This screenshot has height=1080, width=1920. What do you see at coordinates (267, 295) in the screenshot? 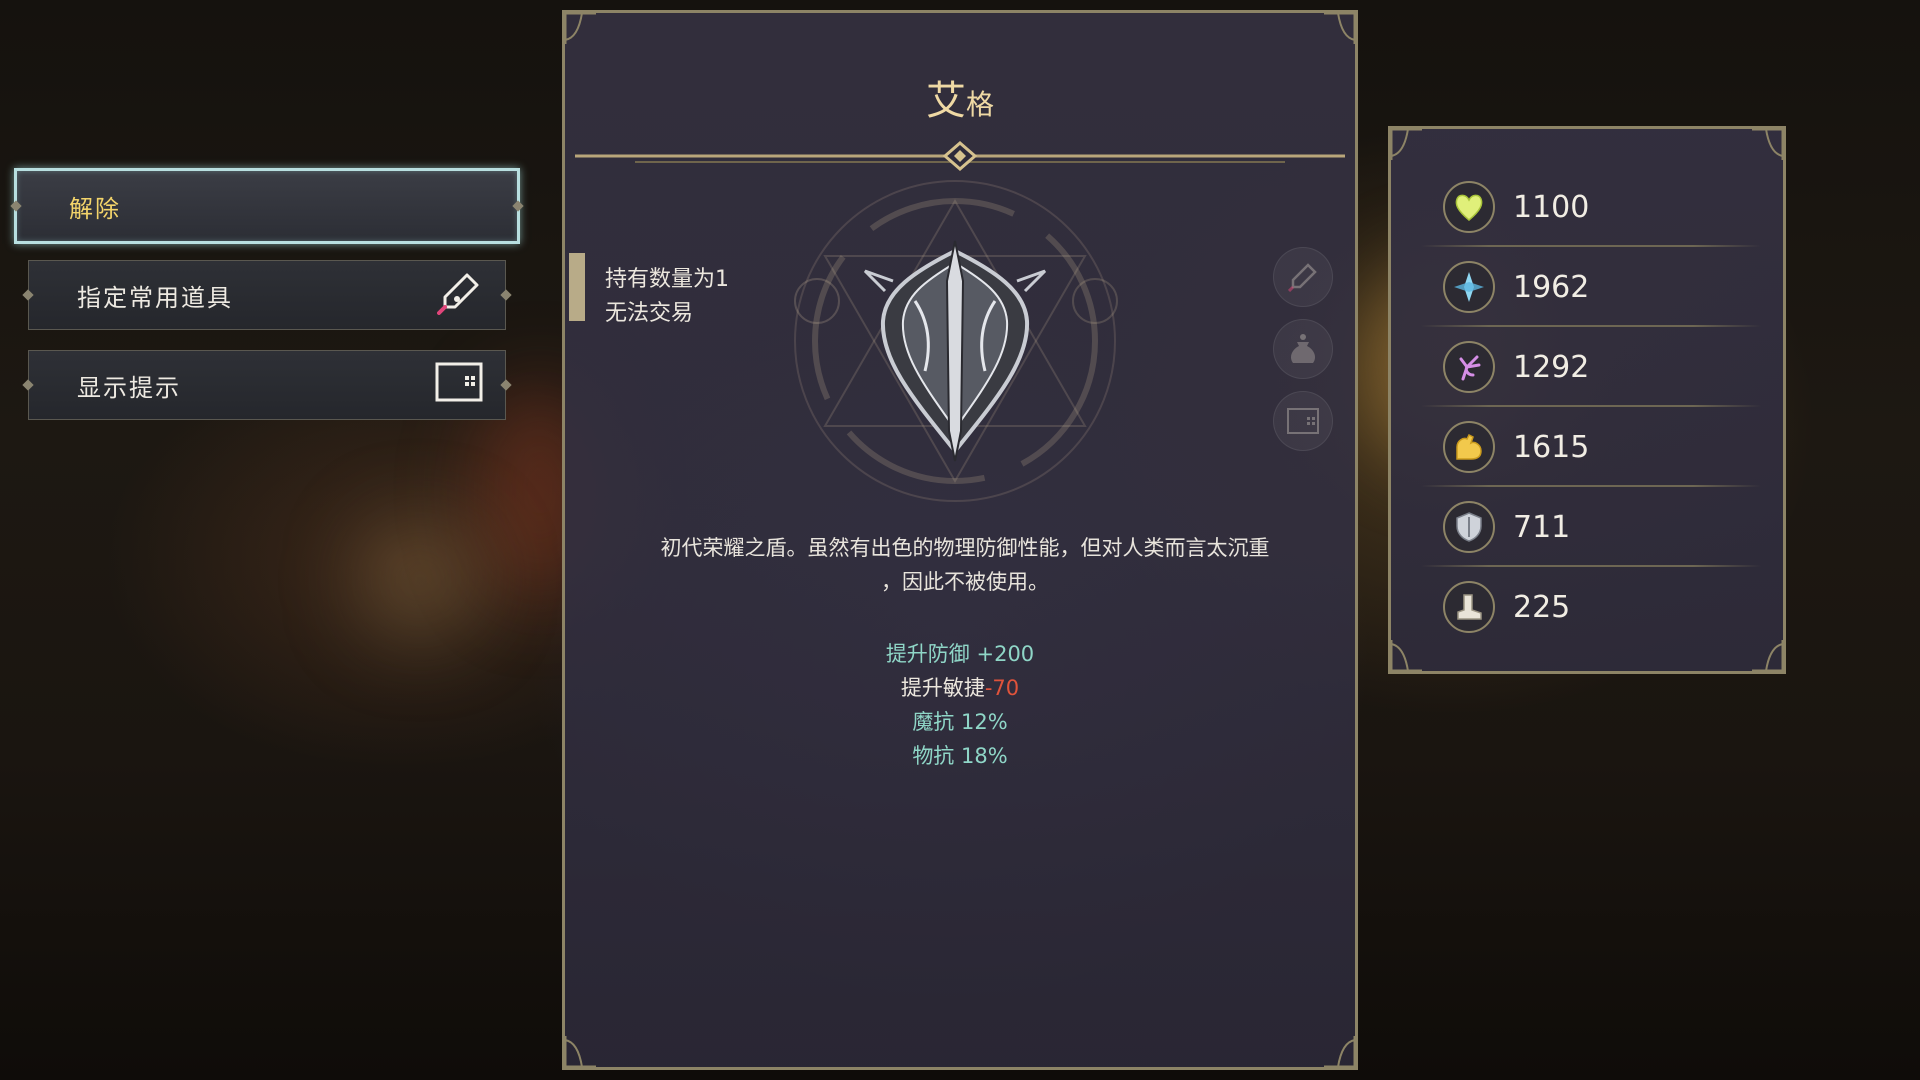
I see `set-shortcut-item-button: 指定常用道具` at bounding box center [267, 295].